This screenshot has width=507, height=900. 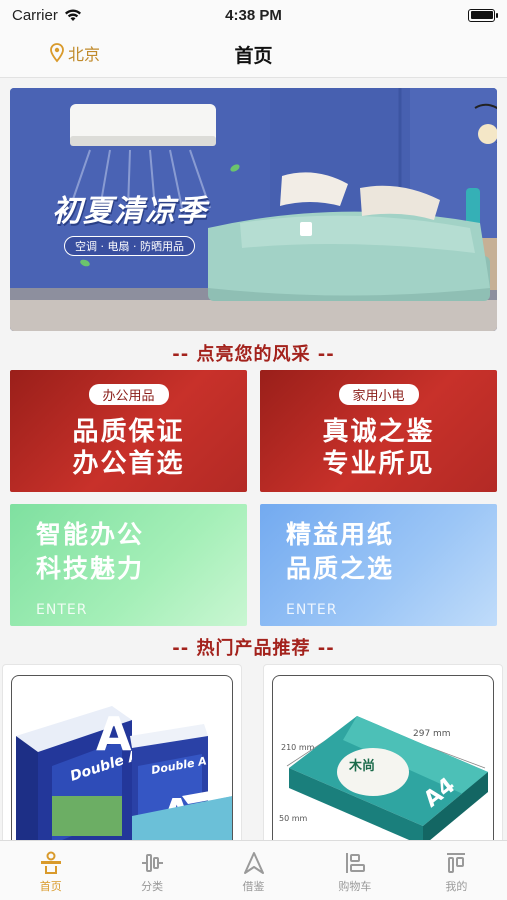 What do you see at coordinates (253, 863) in the screenshot?
I see `reference-icon` at bounding box center [253, 863].